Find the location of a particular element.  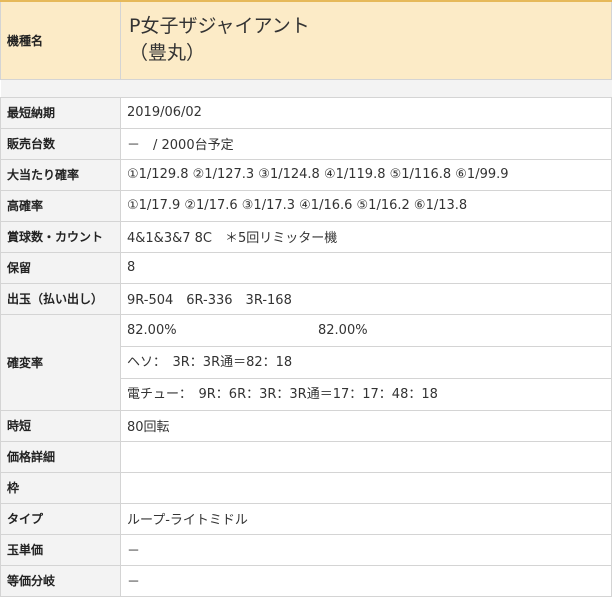

spec-label: タイプ is located at coordinates (60, 518).